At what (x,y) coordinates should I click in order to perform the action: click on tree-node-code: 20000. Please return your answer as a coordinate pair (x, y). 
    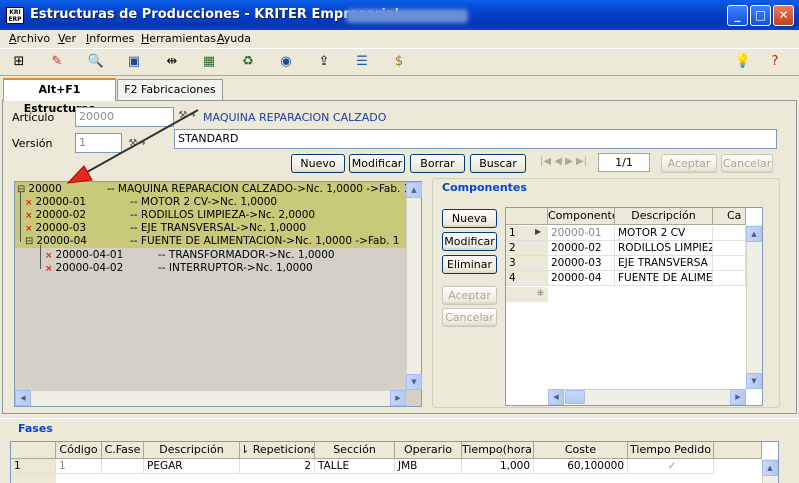
    Looking at the image, I should click on (45, 189).